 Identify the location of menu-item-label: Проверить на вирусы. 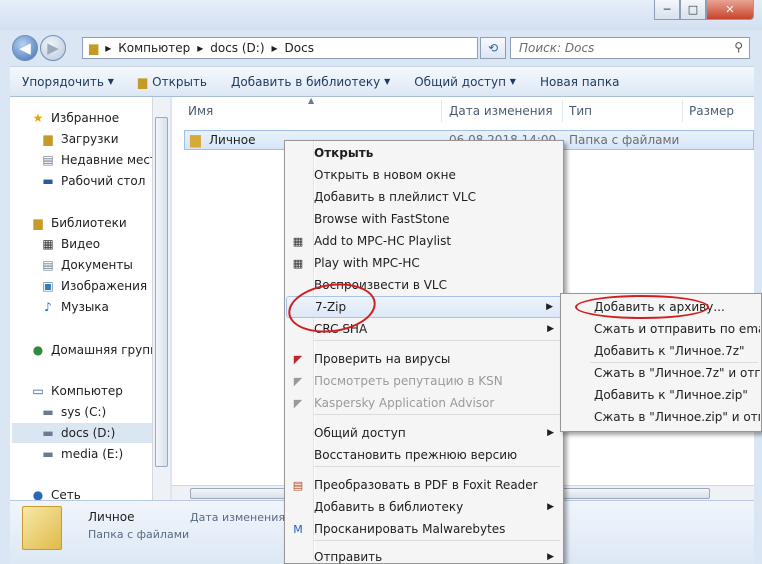
(382, 359).